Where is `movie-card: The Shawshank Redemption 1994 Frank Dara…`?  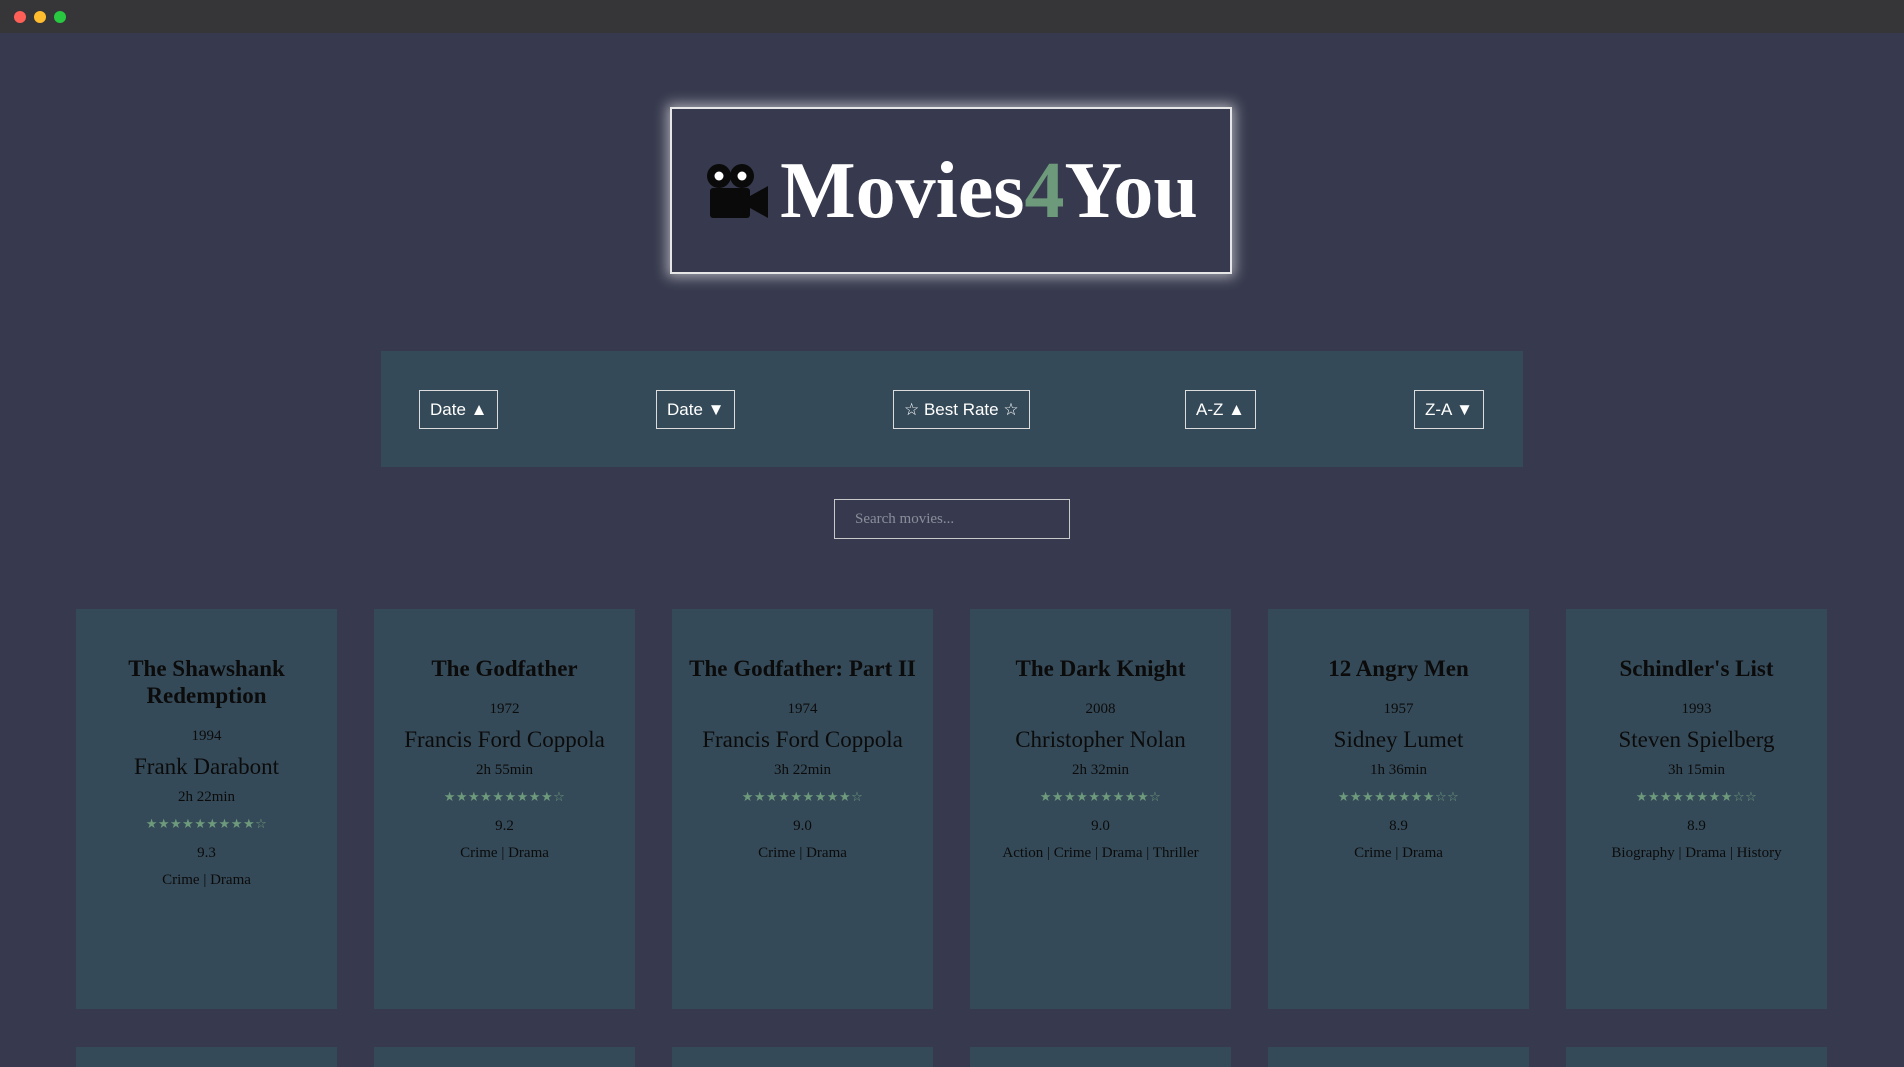 movie-card: The Shawshank Redemption 1994 Frank Dara… is located at coordinates (206, 809).